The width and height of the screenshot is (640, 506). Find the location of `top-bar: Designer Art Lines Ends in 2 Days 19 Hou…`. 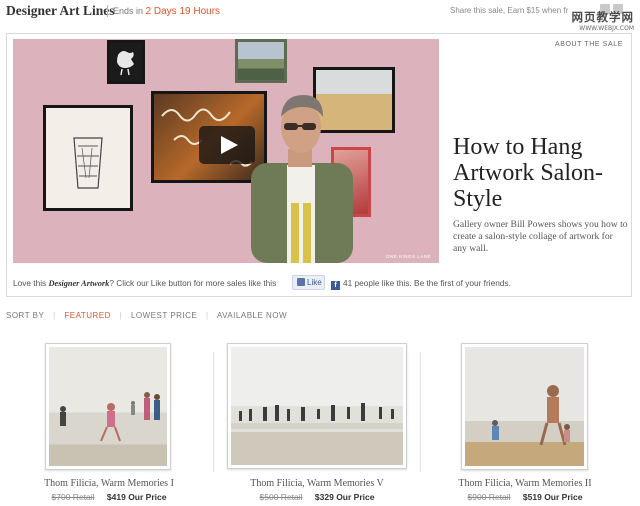

top-bar: Designer Art Lines Ends in 2 Days 19 Hou… is located at coordinates (320, 16).